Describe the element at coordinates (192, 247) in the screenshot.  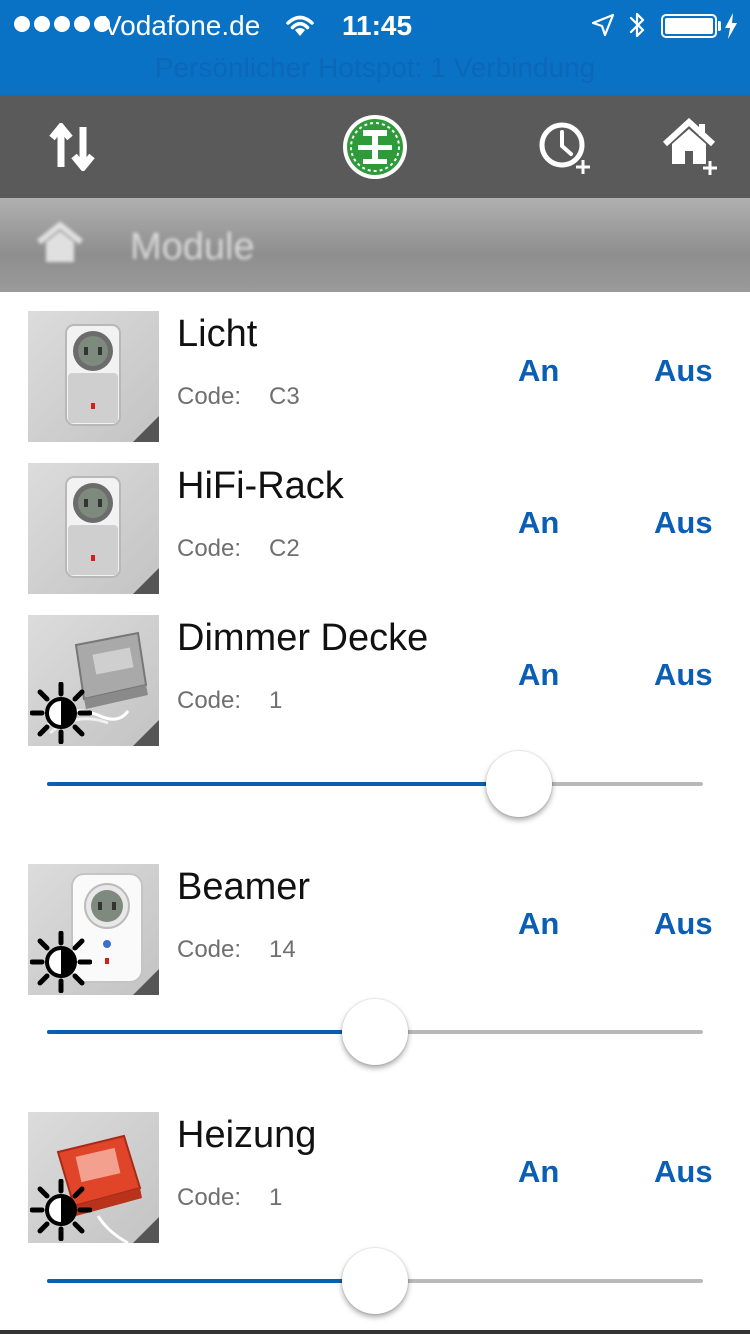
I see `page-title: Module` at that location.